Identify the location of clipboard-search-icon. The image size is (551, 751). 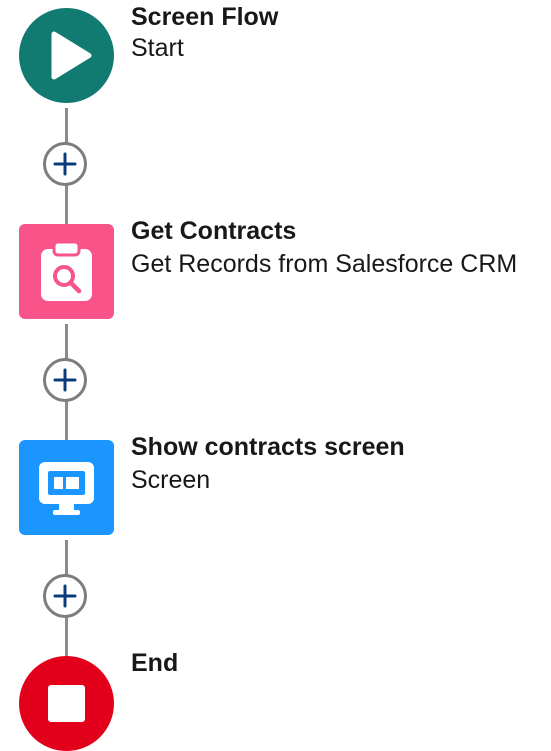
(66, 270).